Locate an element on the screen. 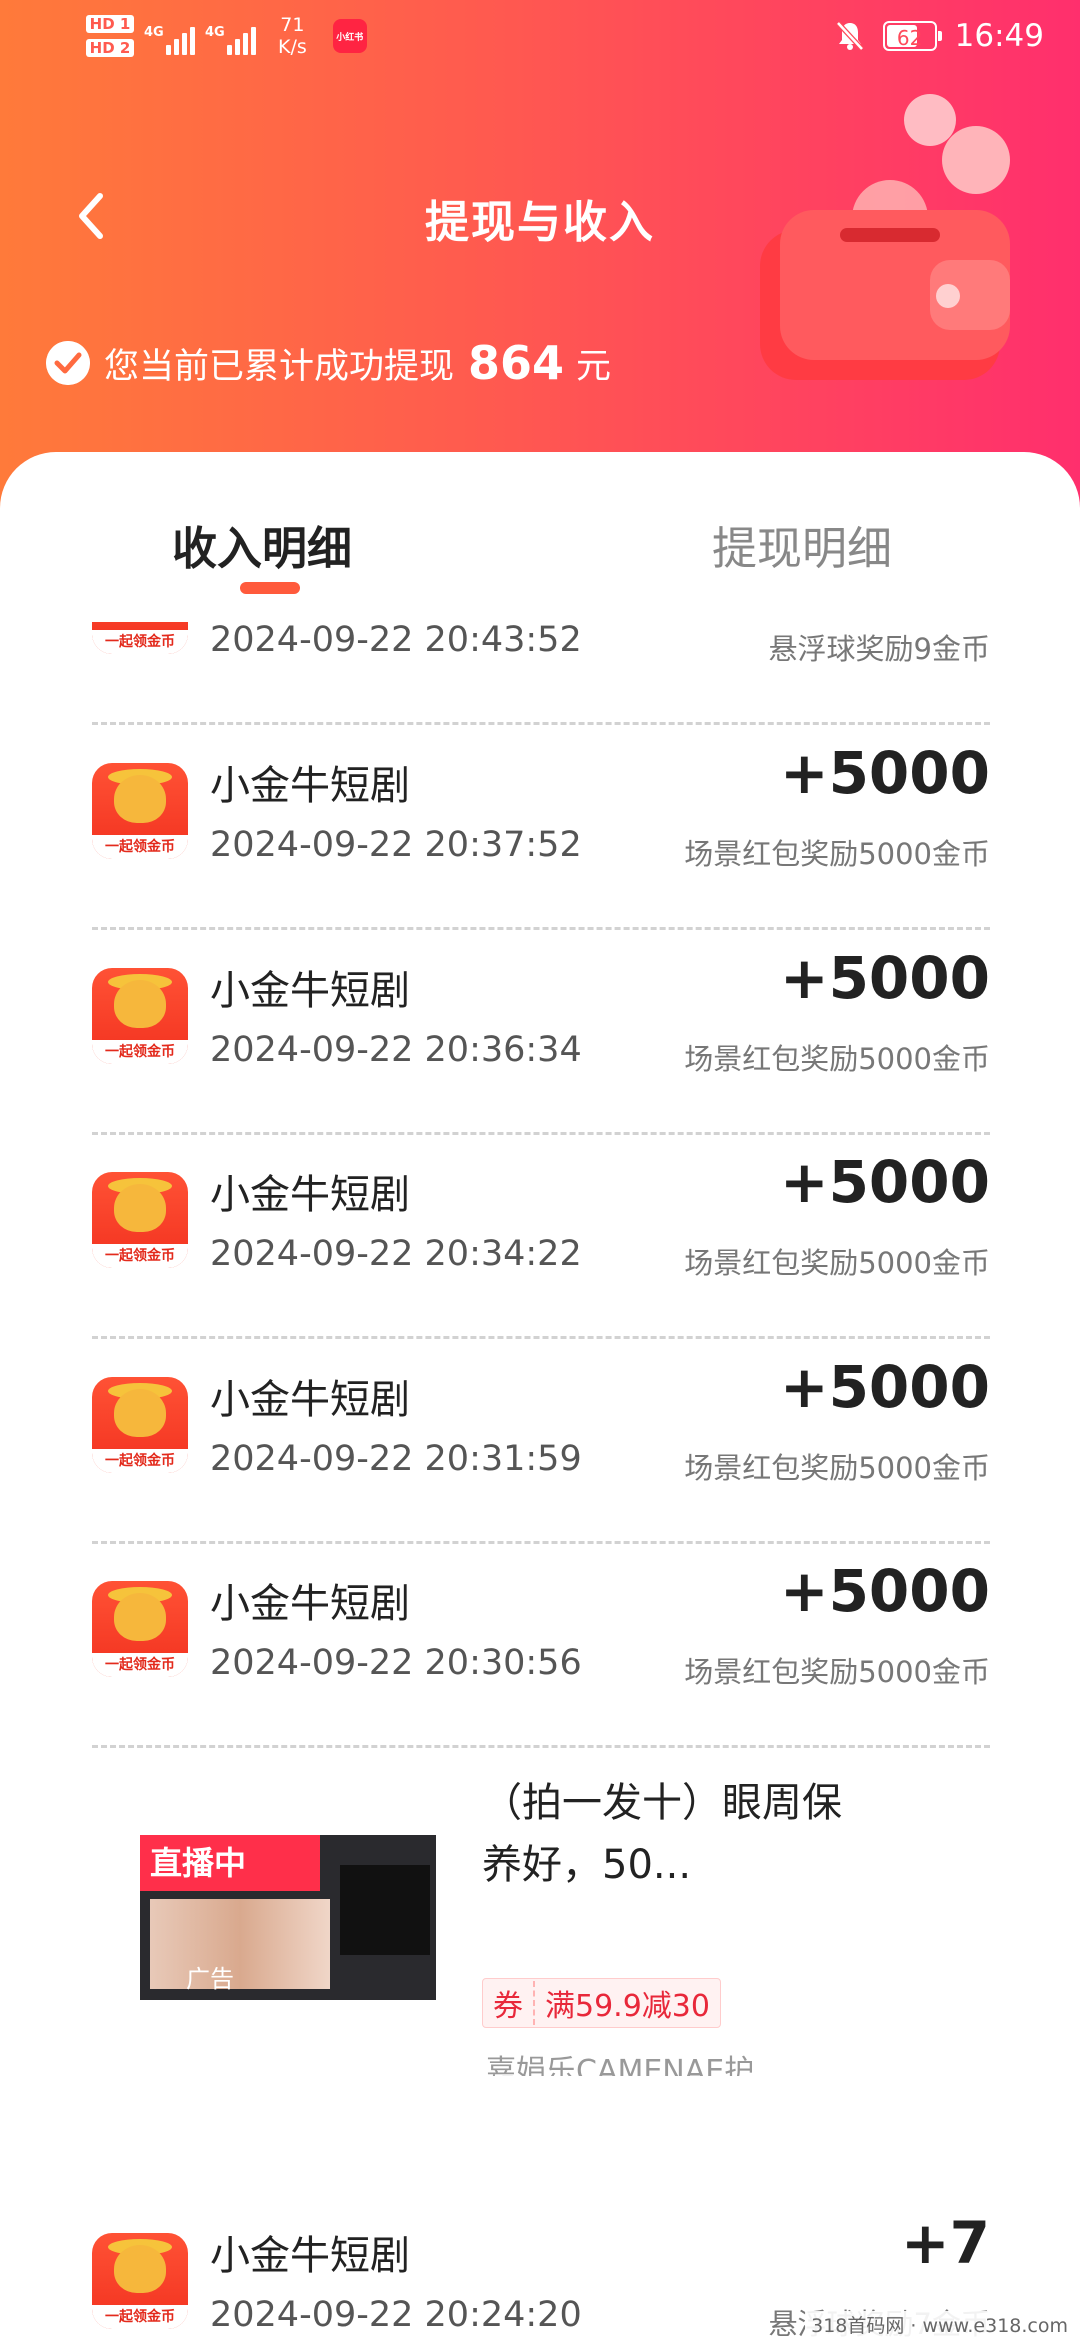 The width and height of the screenshot is (1080, 2340). summary-amount: 864 is located at coordinates (516, 363).